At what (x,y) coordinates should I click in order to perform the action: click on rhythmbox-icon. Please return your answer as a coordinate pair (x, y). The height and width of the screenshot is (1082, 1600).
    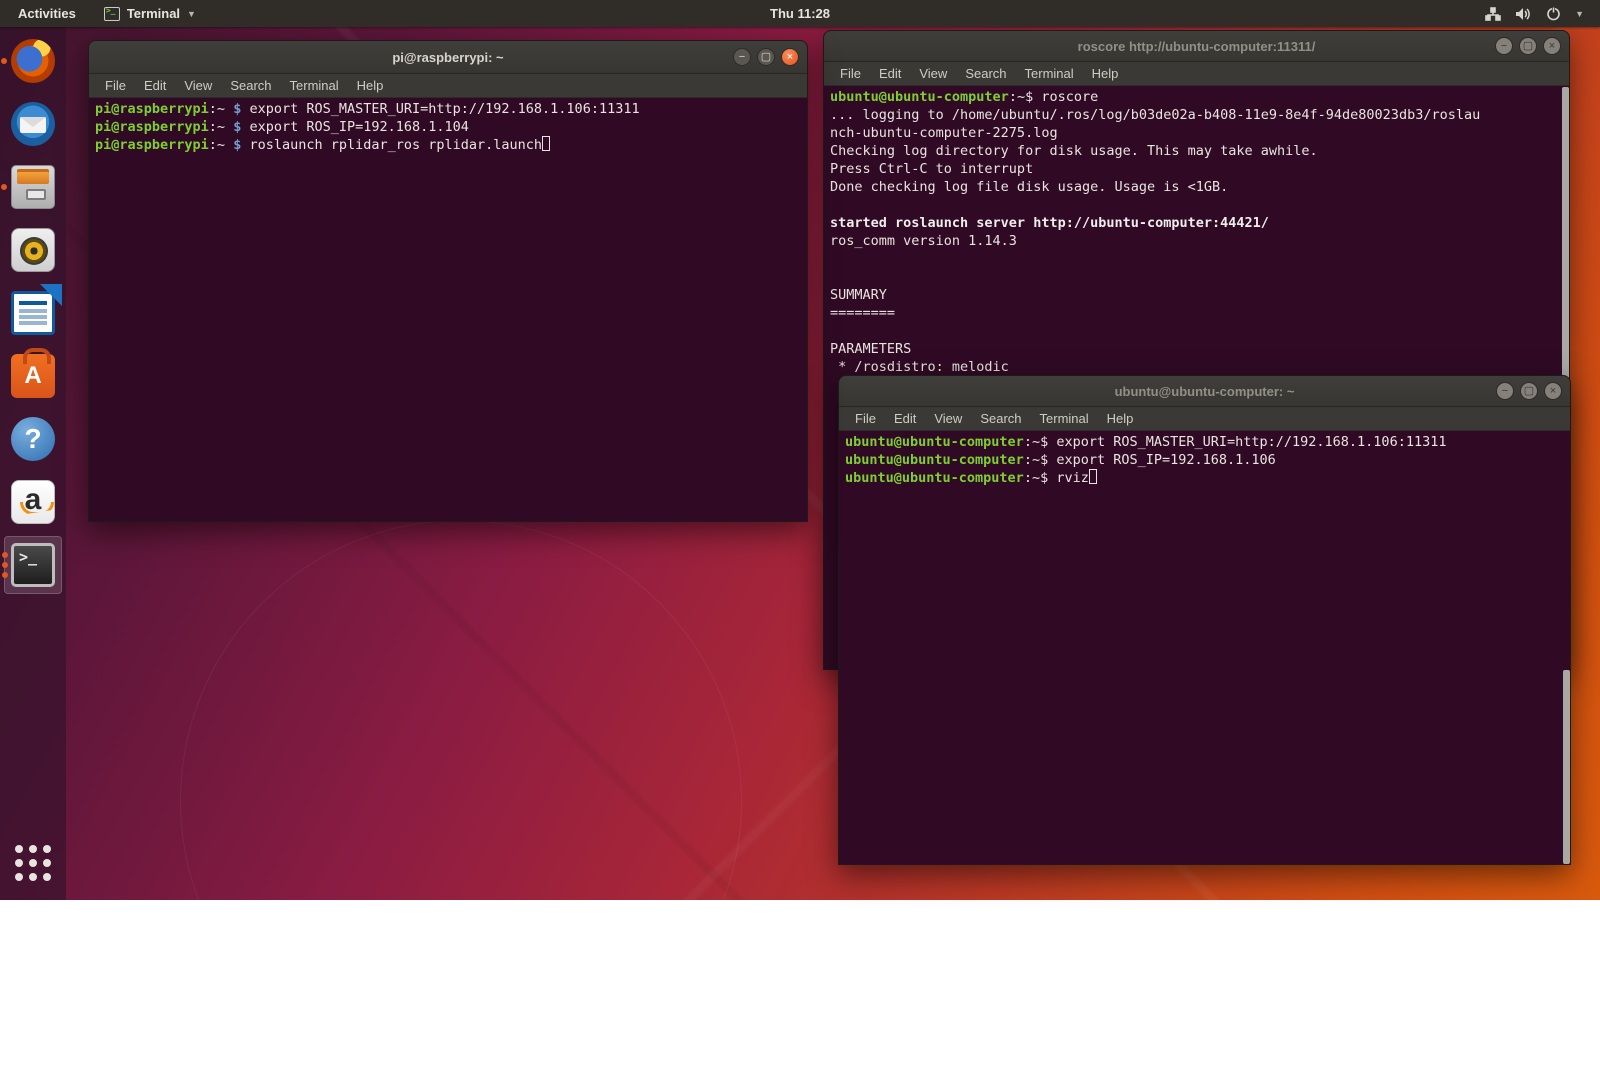
    Looking at the image, I should click on (33, 250).